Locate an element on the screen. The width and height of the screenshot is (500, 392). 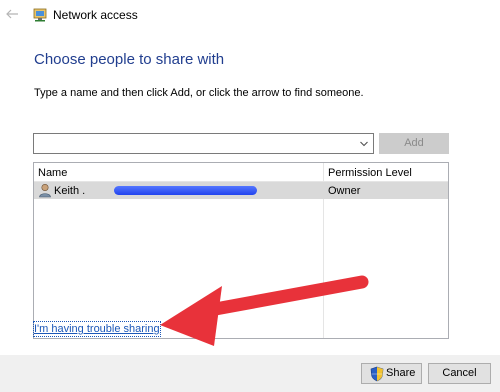
user-name: Keith . is located at coordinates (70, 191).